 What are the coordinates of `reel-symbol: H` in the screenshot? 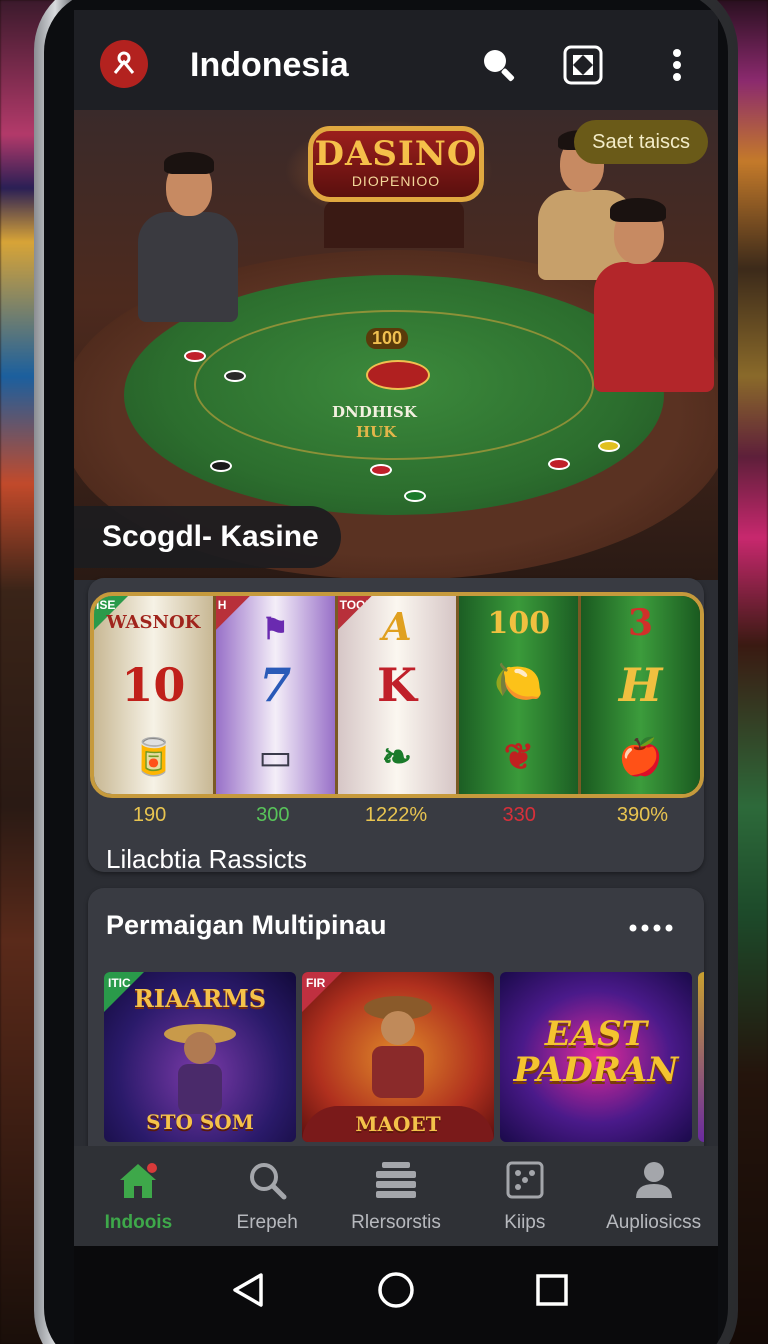 It's located at (640, 685).